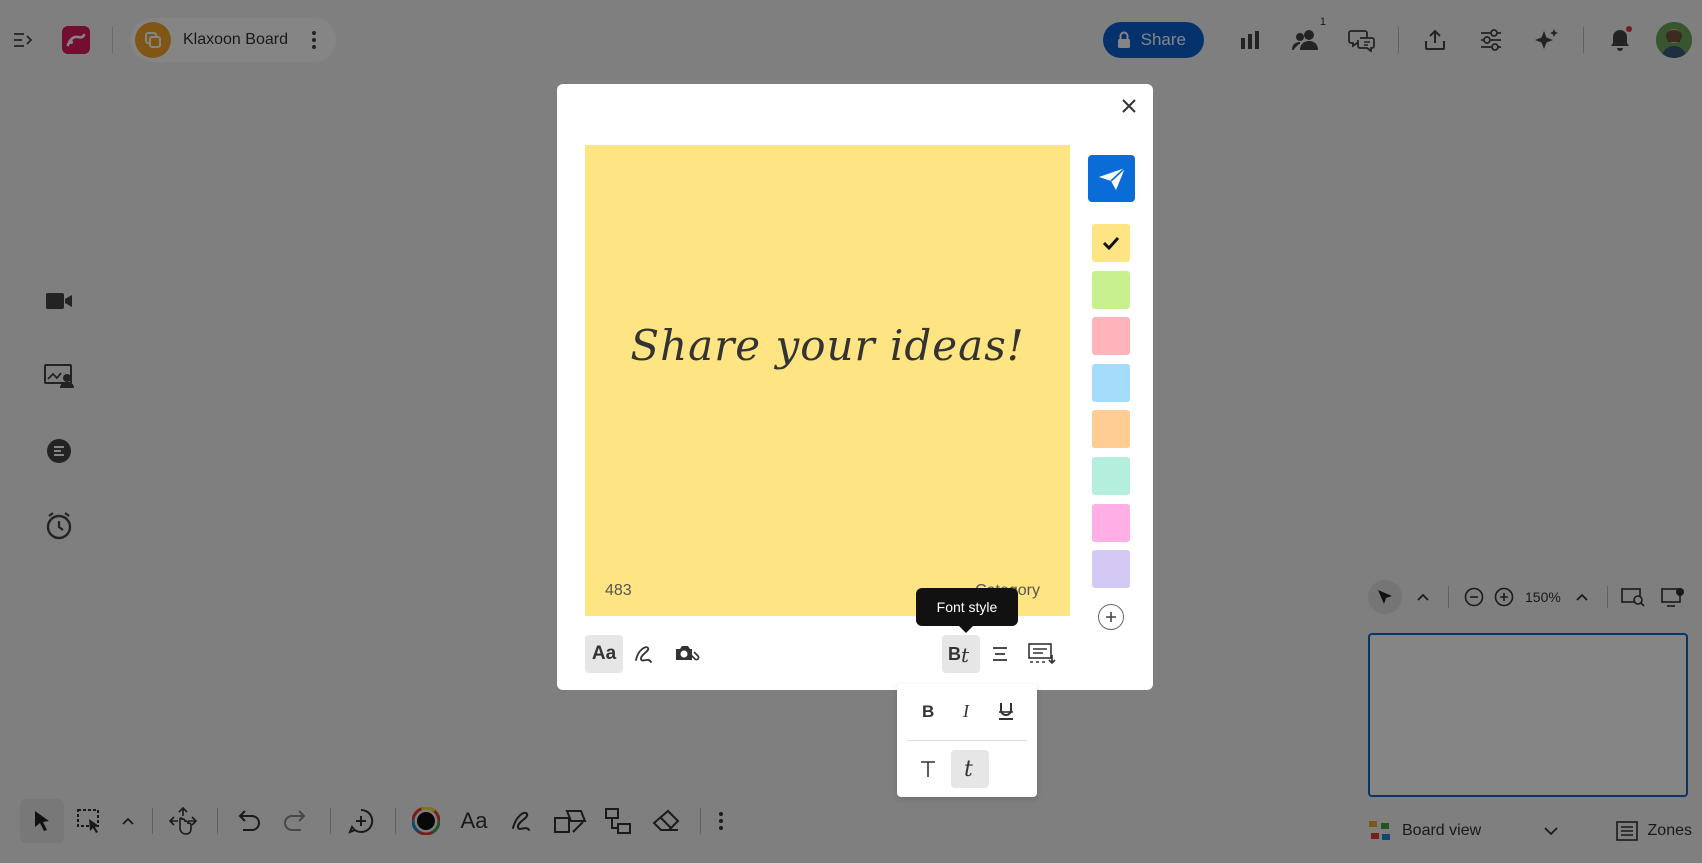 The height and width of the screenshot is (863, 1702). I want to click on text-position-button, so click(1042, 654).